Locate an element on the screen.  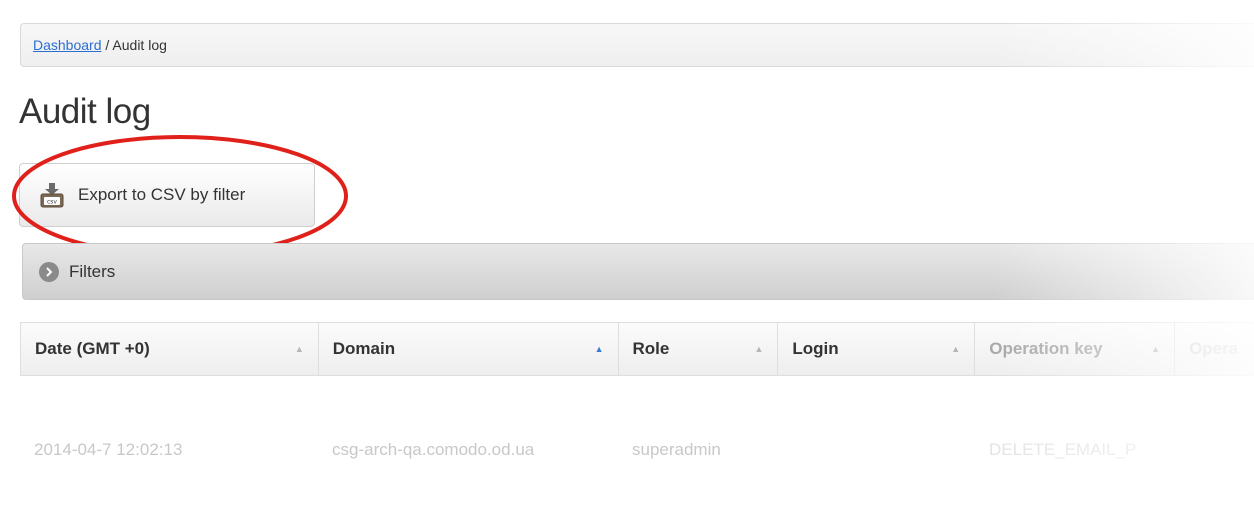
filters-toggle: Filters is located at coordinates (638, 271).